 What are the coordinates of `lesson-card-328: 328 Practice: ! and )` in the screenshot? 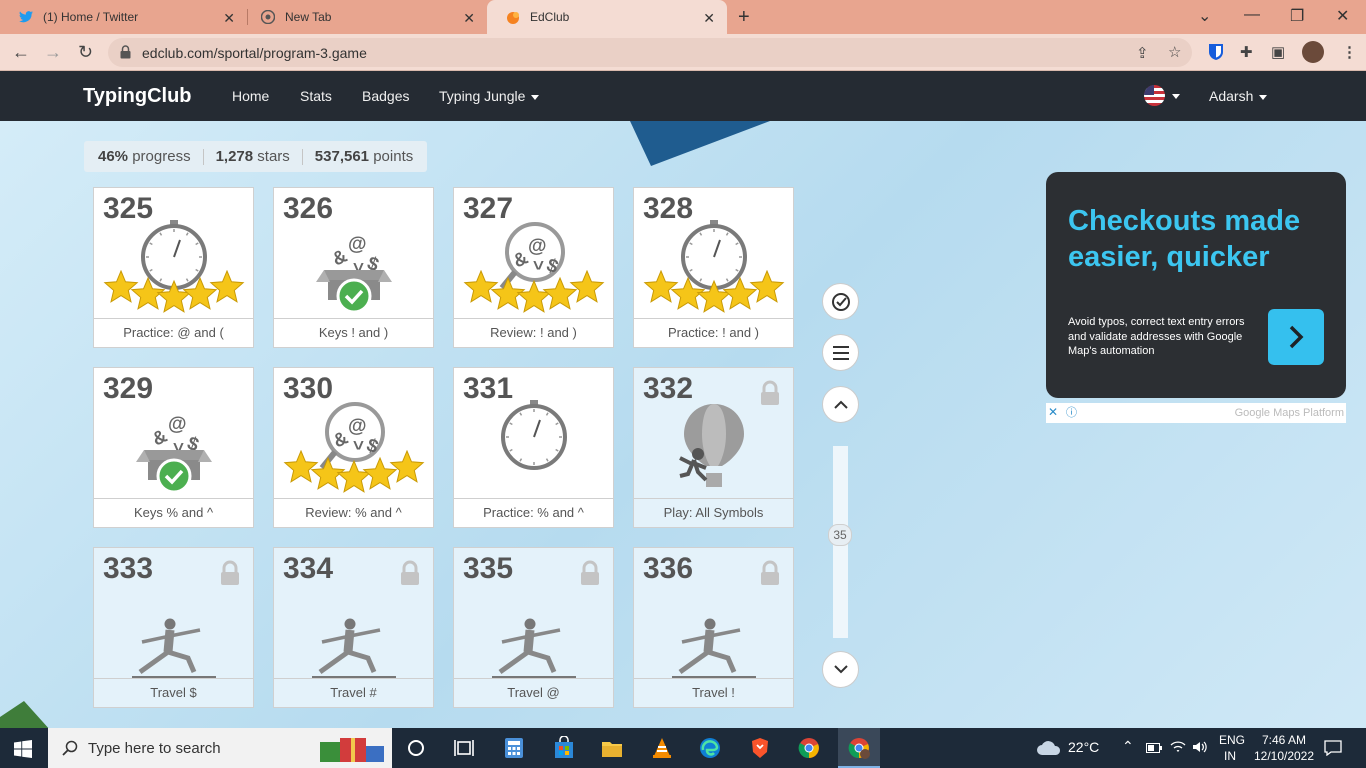 It's located at (713, 267).